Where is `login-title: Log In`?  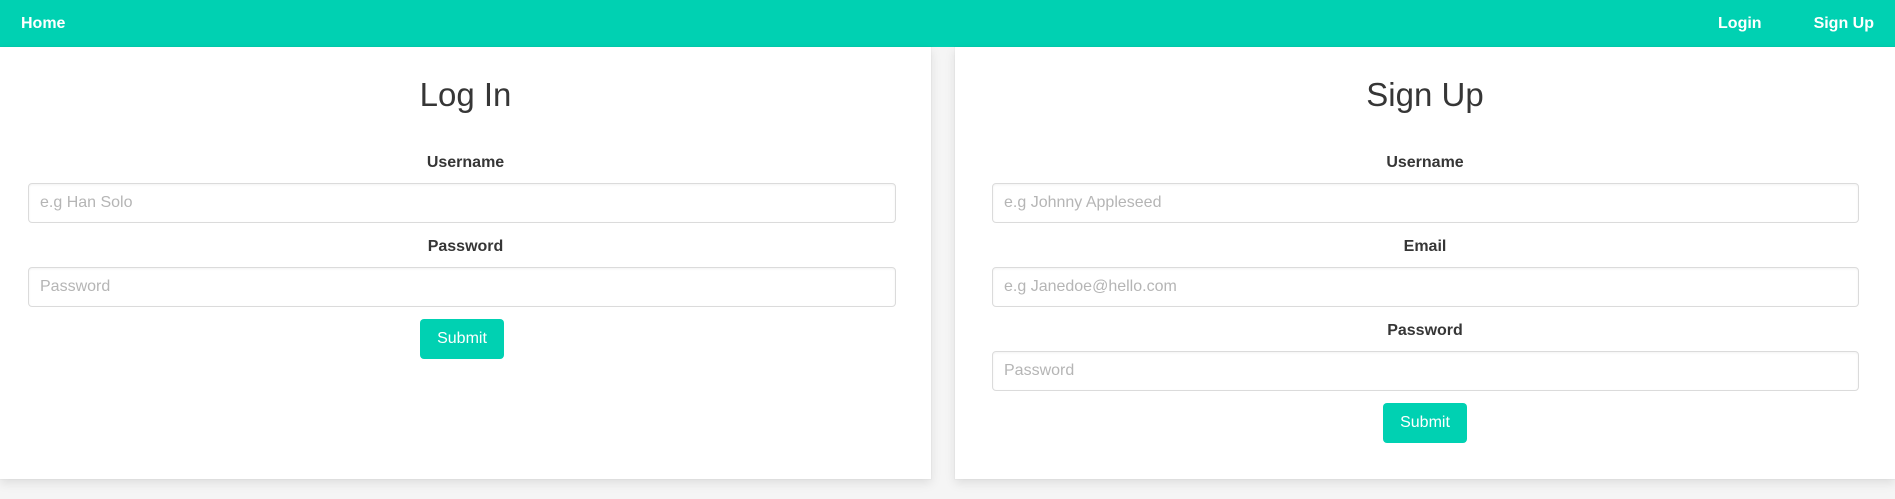 login-title: Log In is located at coordinates (465, 94).